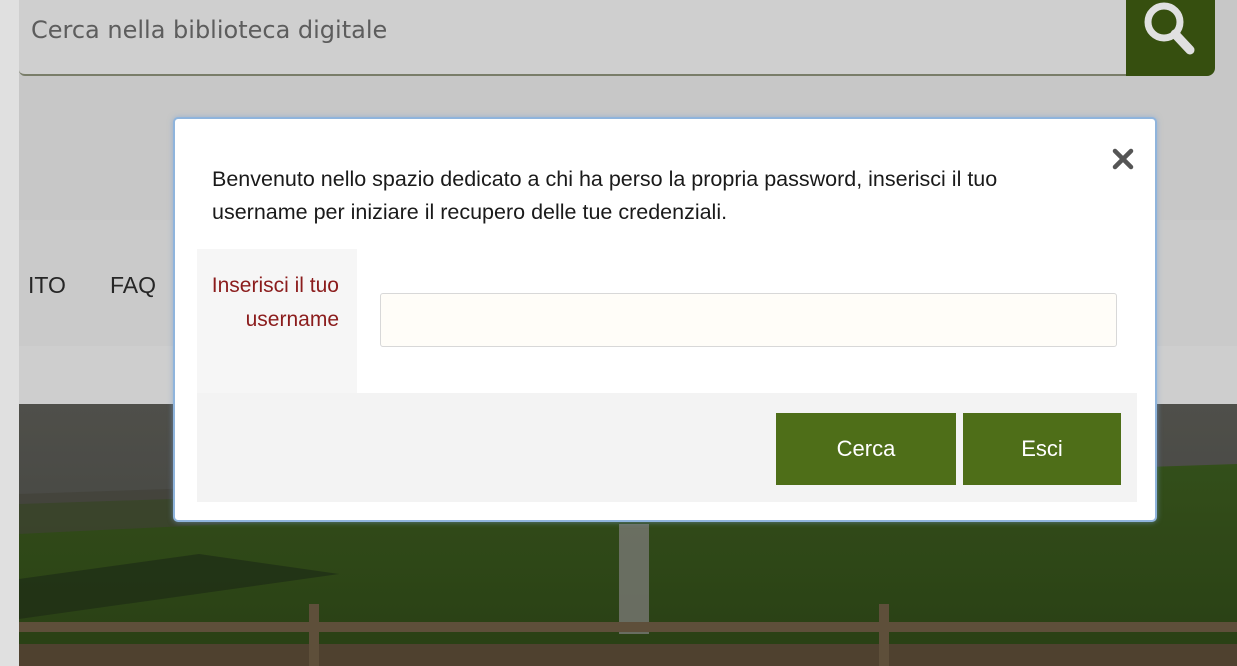  Describe the element at coordinates (275, 302) in the screenshot. I see `username-label: Inserisci il tuo username` at that location.